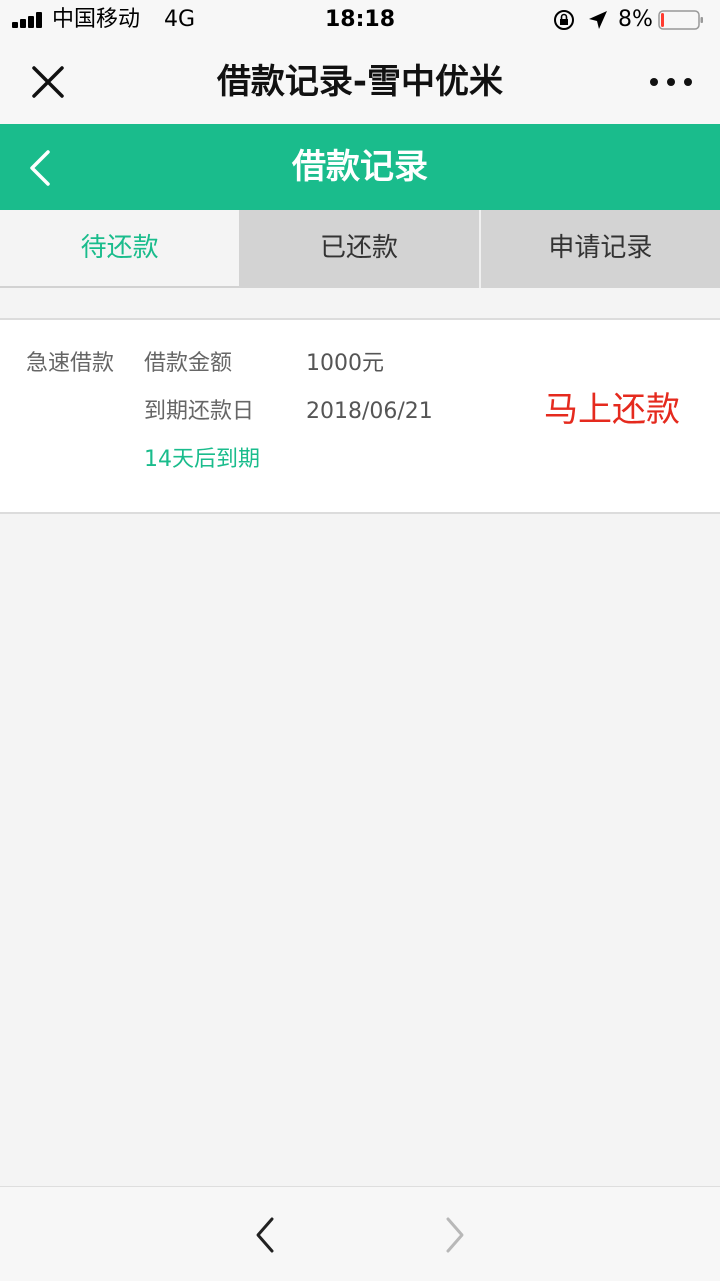 This screenshot has width=720, height=1281. What do you see at coordinates (265, 1235) in the screenshot?
I see `chevron-left-icon` at bounding box center [265, 1235].